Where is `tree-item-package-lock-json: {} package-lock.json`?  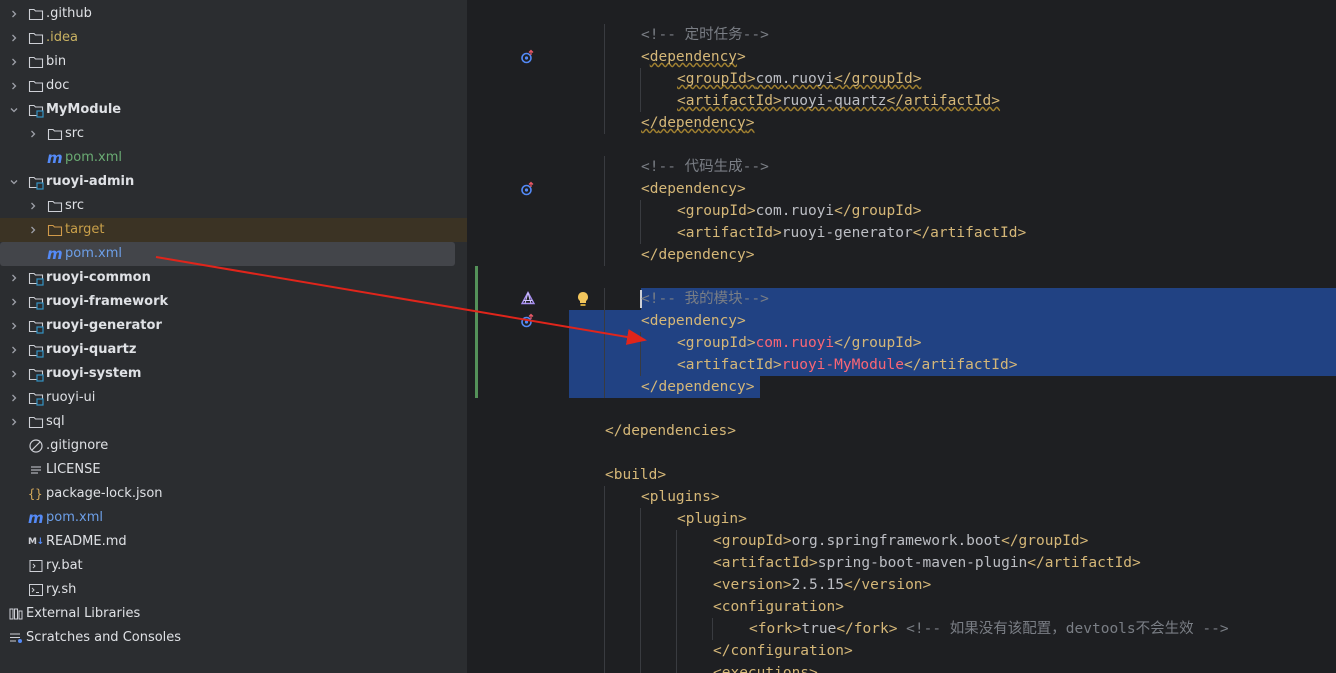 tree-item-package-lock-json: {} package-lock.json is located at coordinates (233, 494).